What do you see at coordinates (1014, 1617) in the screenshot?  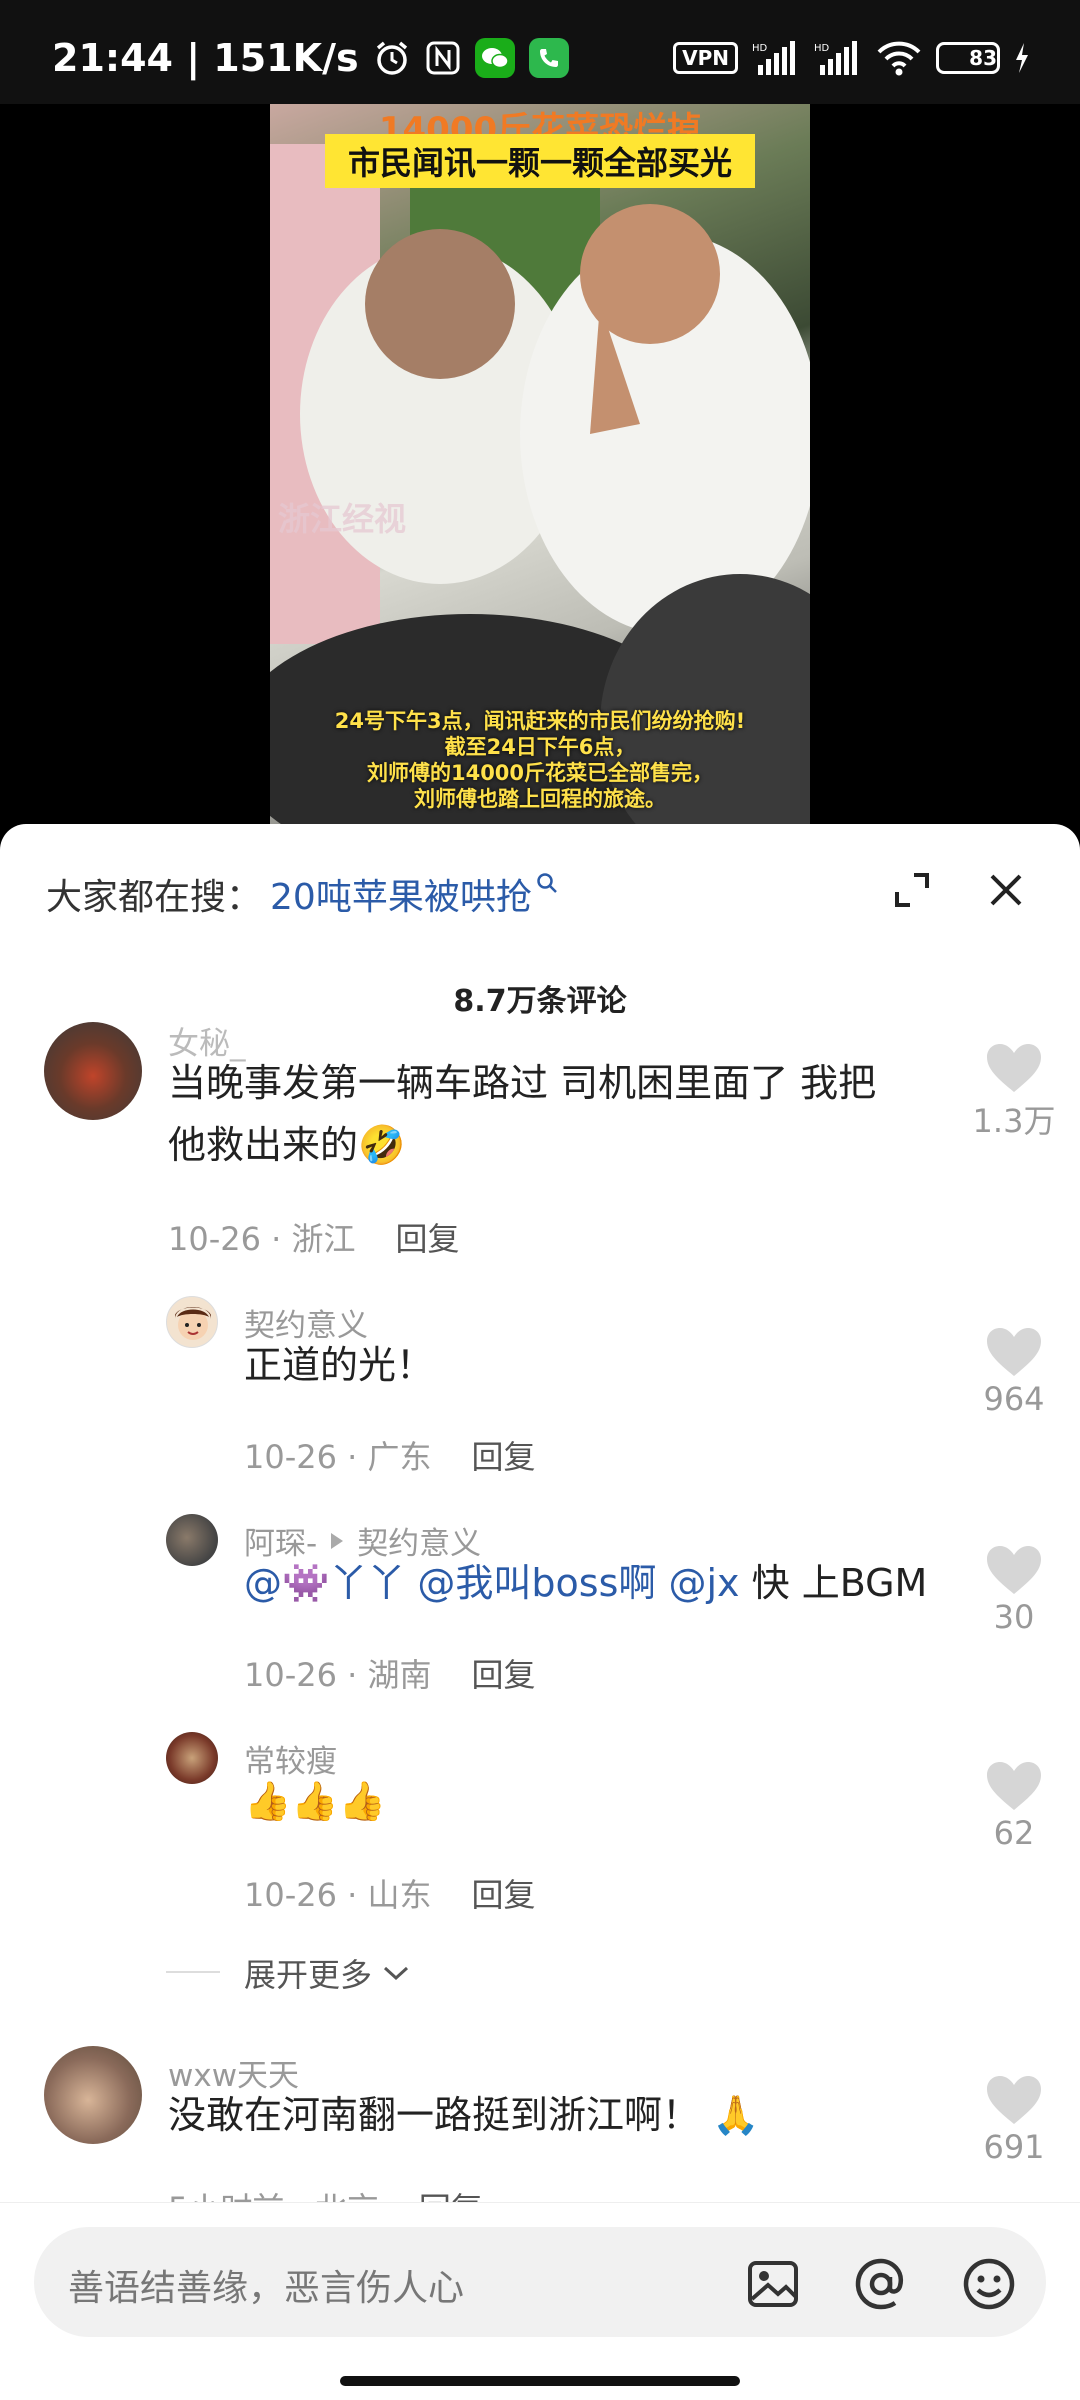 I see `like-count: 30` at bounding box center [1014, 1617].